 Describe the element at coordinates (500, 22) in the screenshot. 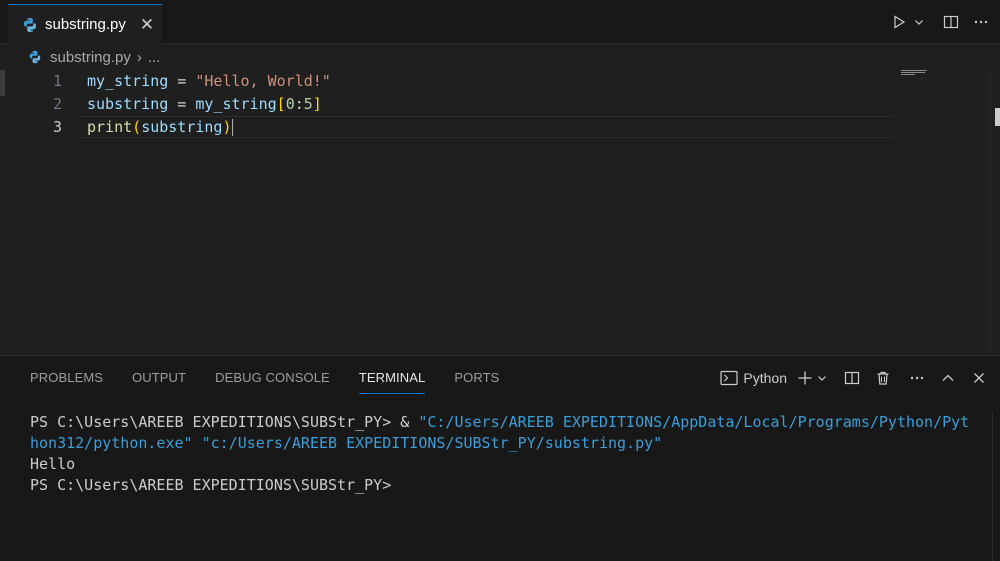

I see `editor-tab-bar: substring.py ✕` at that location.